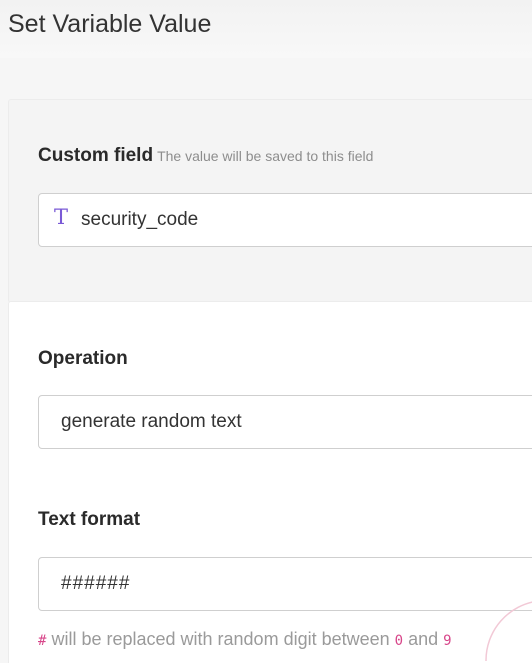 The height and width of the screenshot is (663, 532). I want to click on decorative-arc-icon, so click(508, 631).